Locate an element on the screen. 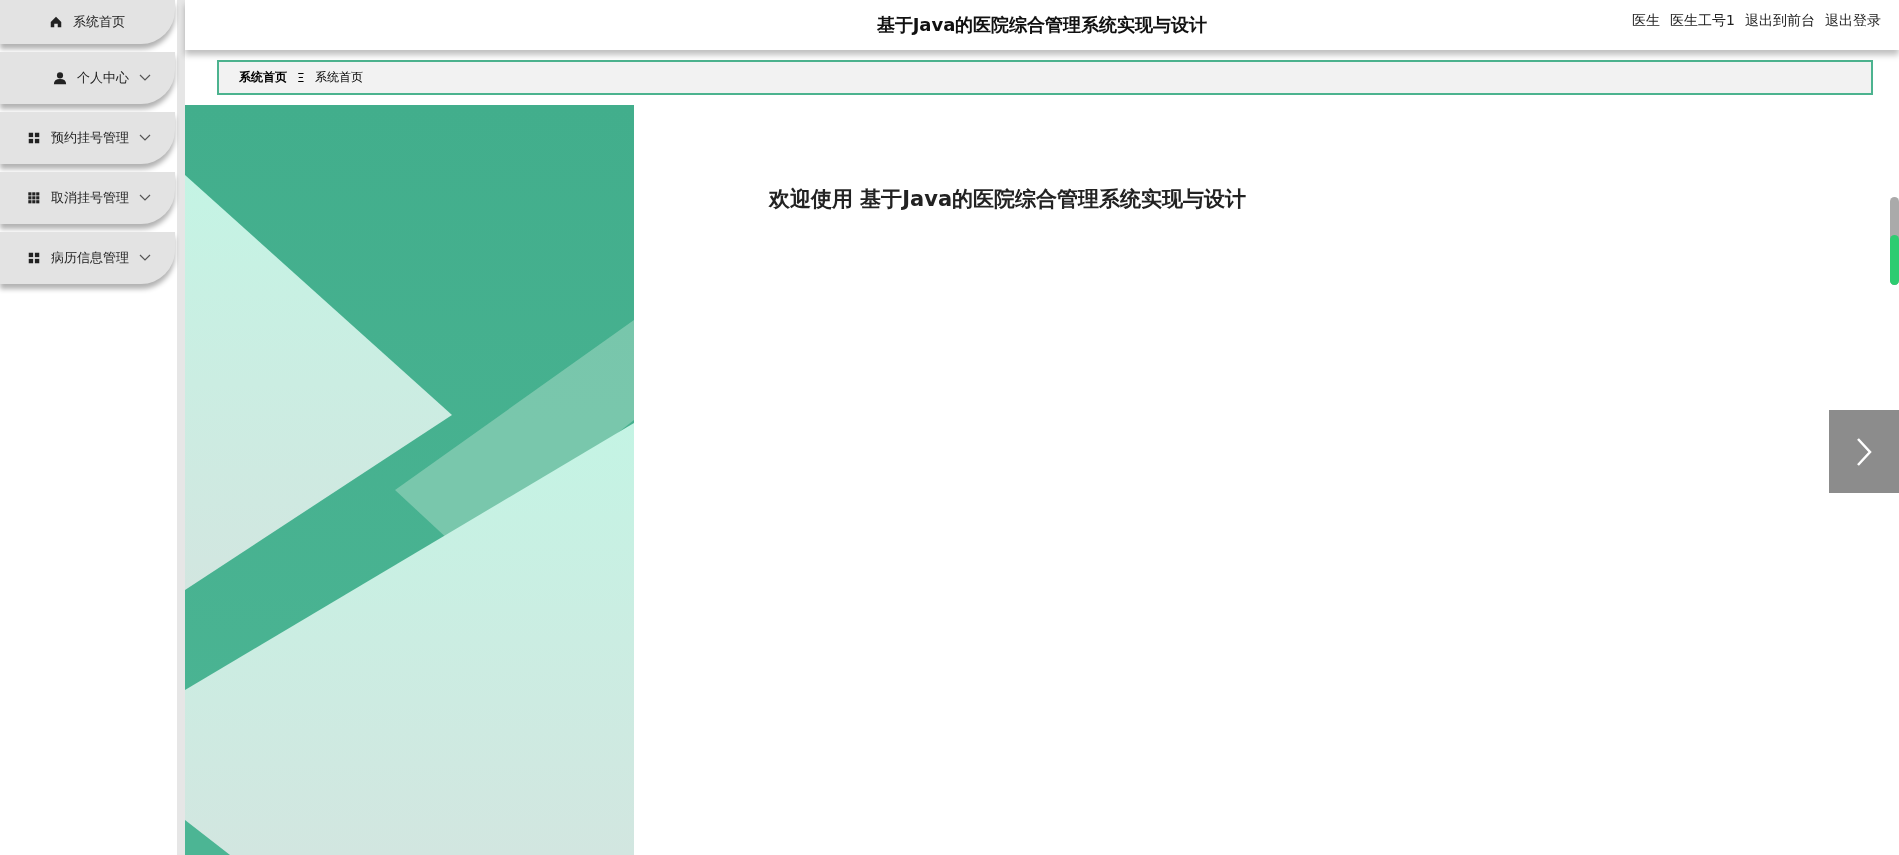 The height and width of the screenshot is (855, 1899). user-name: 医生工号1 is located at coordinates (1702, 21).